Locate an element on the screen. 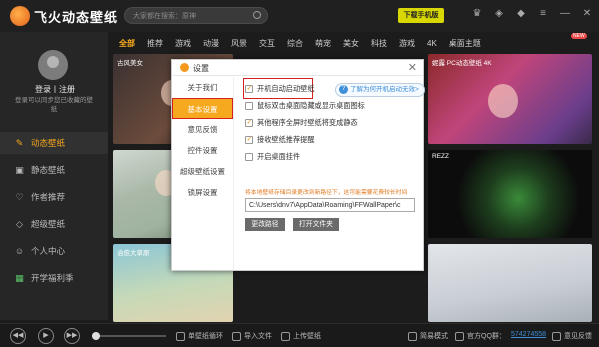  option-label: 鼠标双击桌面隐藏或显示桌面图标 is located at coordinates (311, 105).